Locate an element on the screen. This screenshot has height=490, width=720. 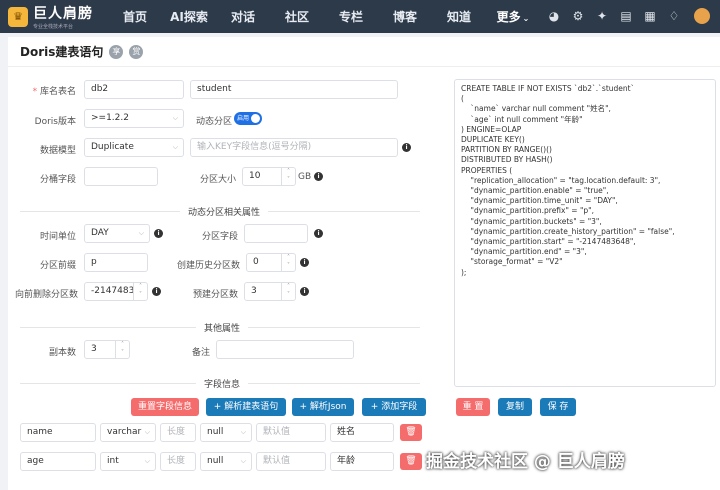
calendar-icon: ▦ is located at coordinates (650, 16).